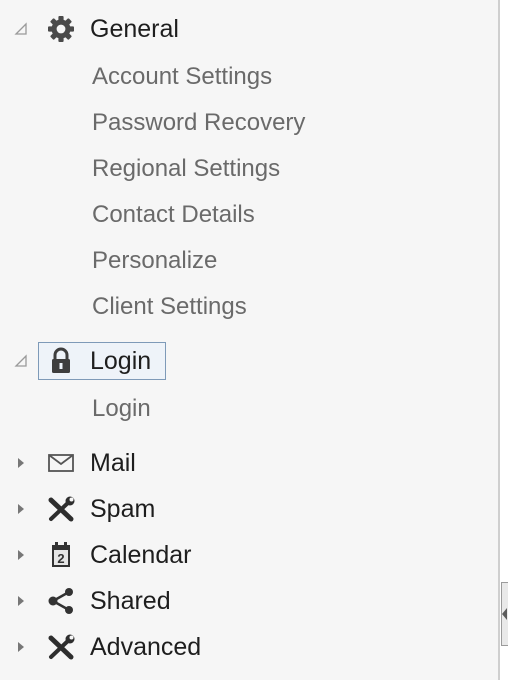 Image resolution: width=508 pixels, height=680 pixels. I want to click on tree-node-mail: Mail, so click(248, 463).